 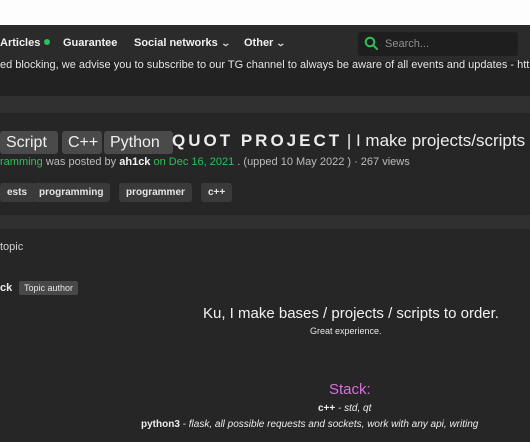 I want to click on post-subheading: Great experience., so click(x=346, y=331).